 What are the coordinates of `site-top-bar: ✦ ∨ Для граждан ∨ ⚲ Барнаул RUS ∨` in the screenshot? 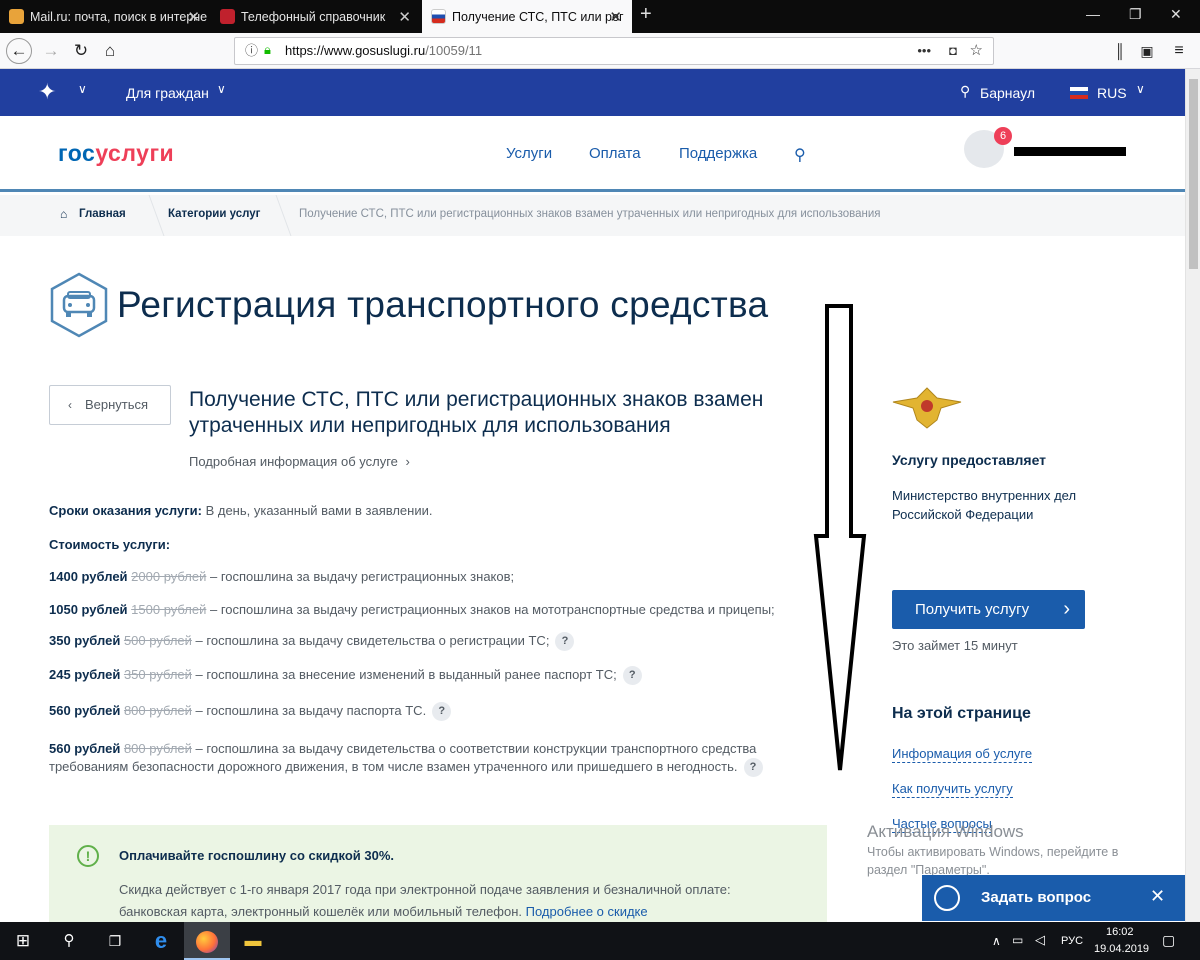 It's located at (592, 92).